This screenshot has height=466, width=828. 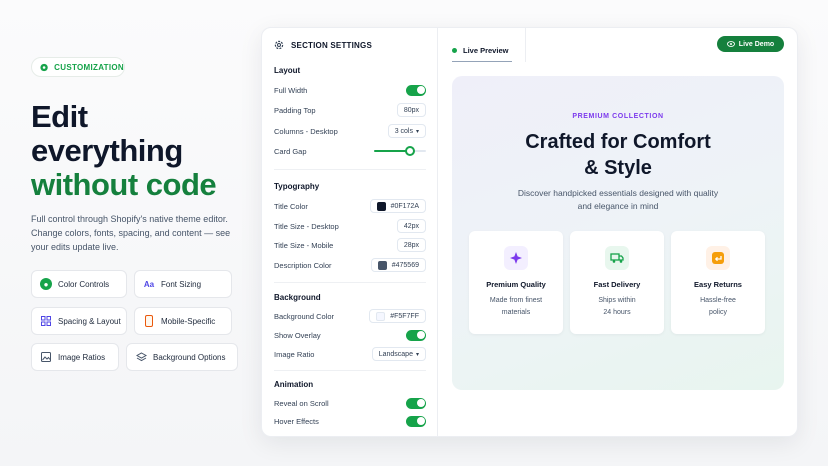 What do you see at coordinates (350, 421) in the screenshot?
I see `setting-hover-effects: Hover Effects` at bounding box center [350, 421].